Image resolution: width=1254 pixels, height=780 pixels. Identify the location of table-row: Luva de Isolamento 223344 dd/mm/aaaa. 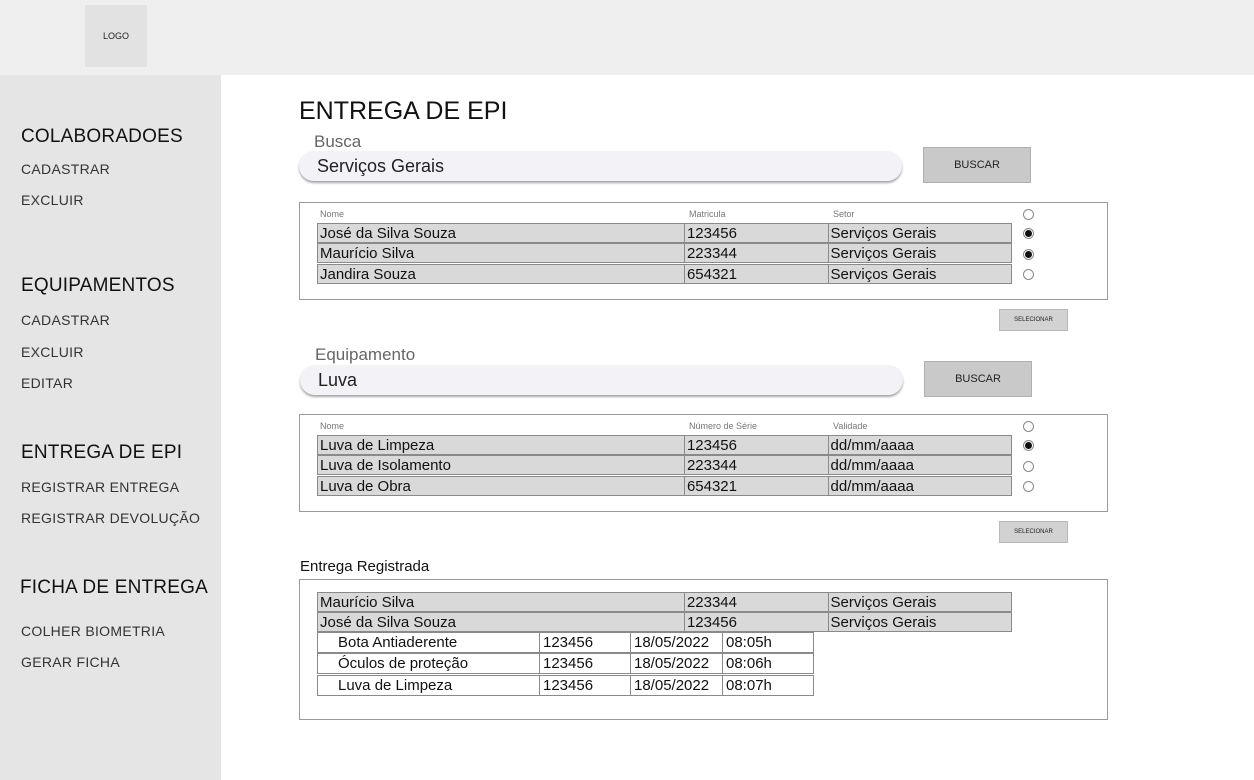
(664, 465).